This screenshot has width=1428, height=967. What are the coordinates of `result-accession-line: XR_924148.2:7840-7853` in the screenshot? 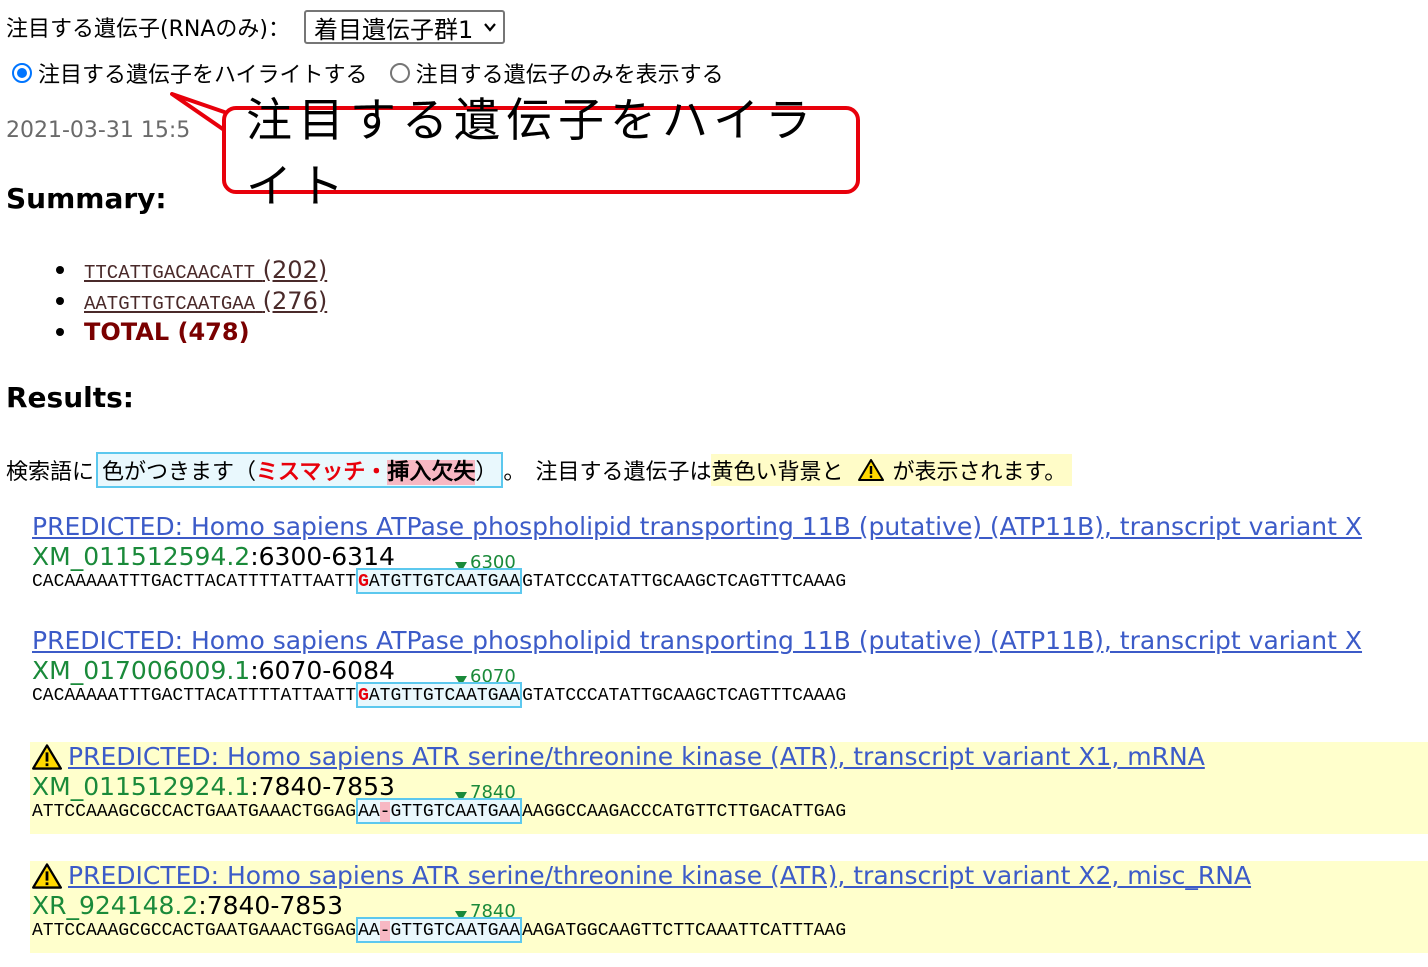 It's located at (187, 905).